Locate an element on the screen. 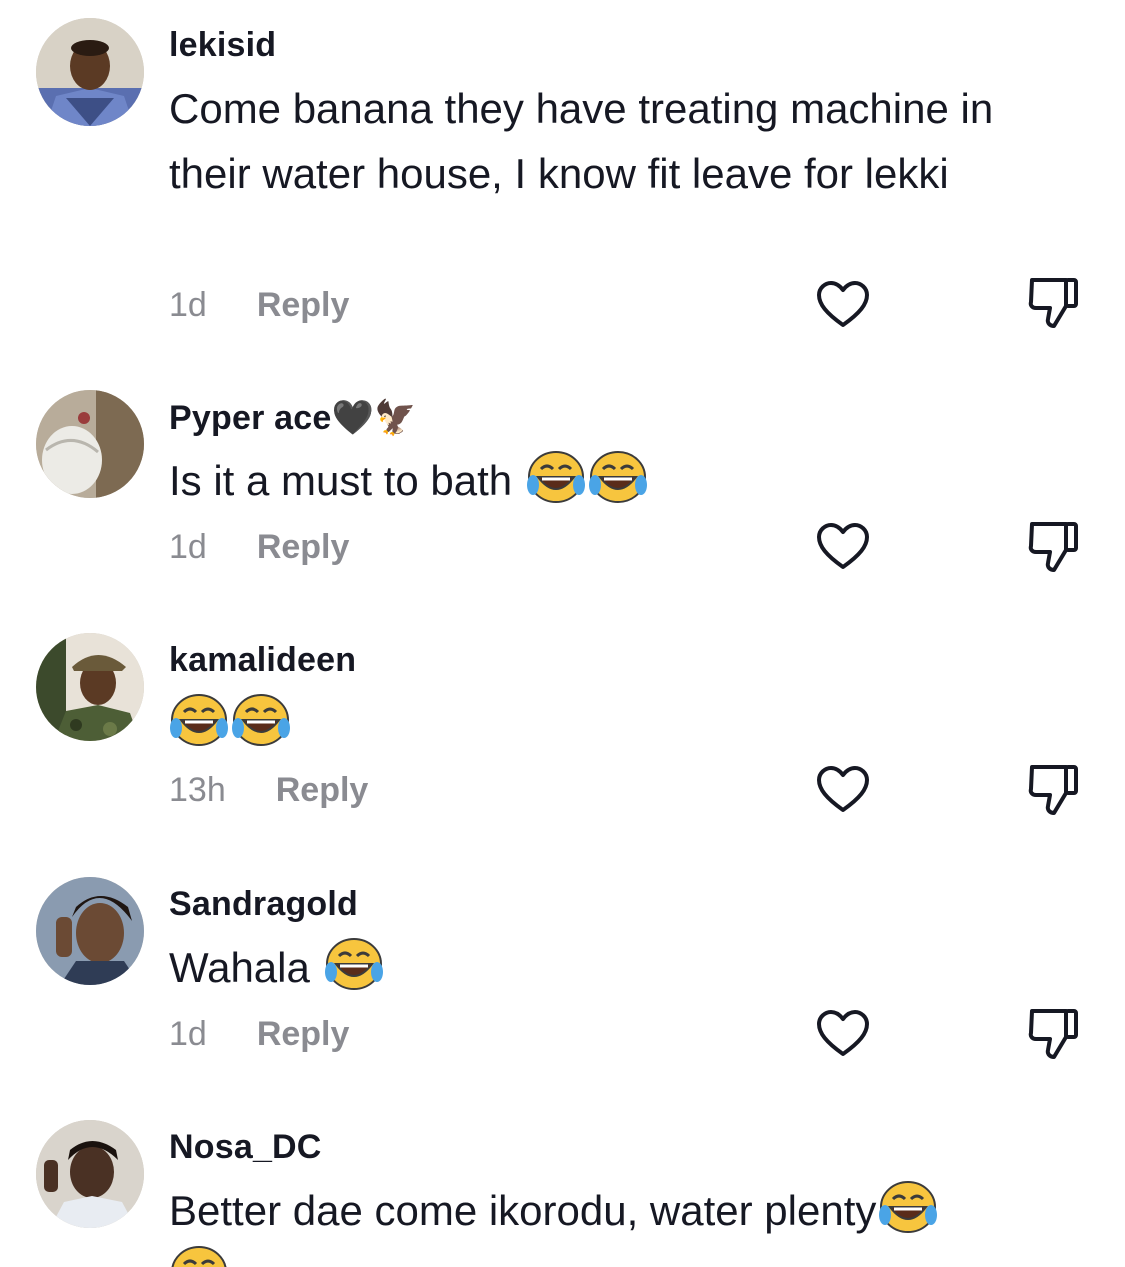 The height and width of the screenshot is (1267, 1125). comment-text is located at coordinates (614, 723).